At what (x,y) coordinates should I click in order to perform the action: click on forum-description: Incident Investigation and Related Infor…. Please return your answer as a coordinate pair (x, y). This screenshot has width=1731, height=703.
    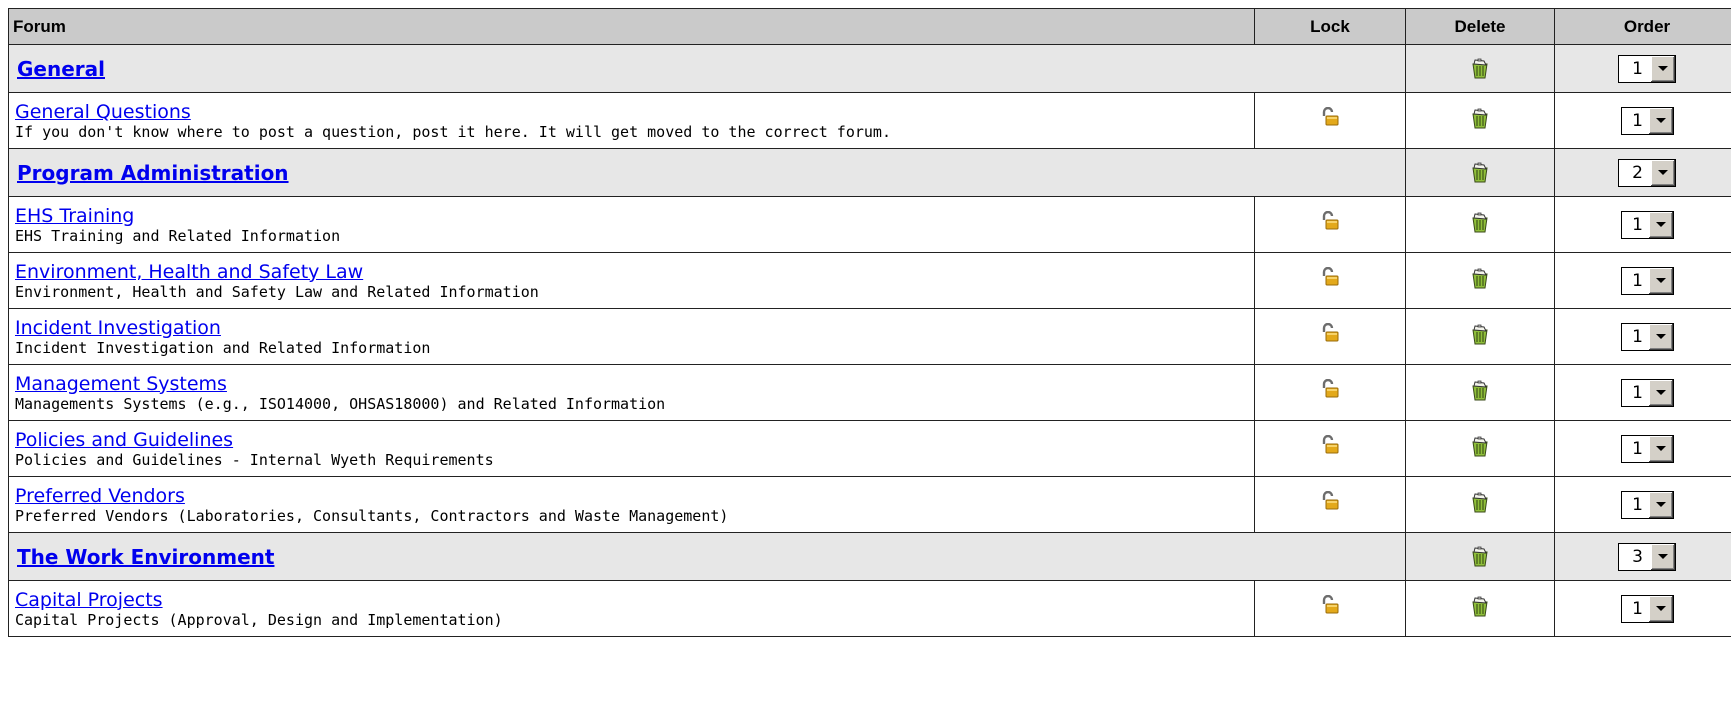
    Looking at the image, I should click on (223, 347).